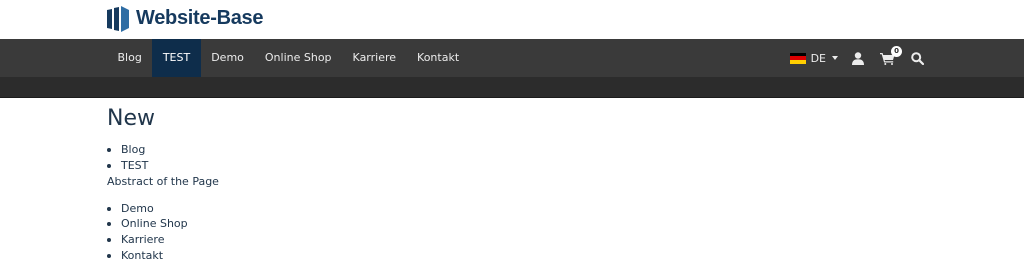 The image size is (1024, 280). I want to click on list-item-online-shop: Online Shop, so click(507, 224).